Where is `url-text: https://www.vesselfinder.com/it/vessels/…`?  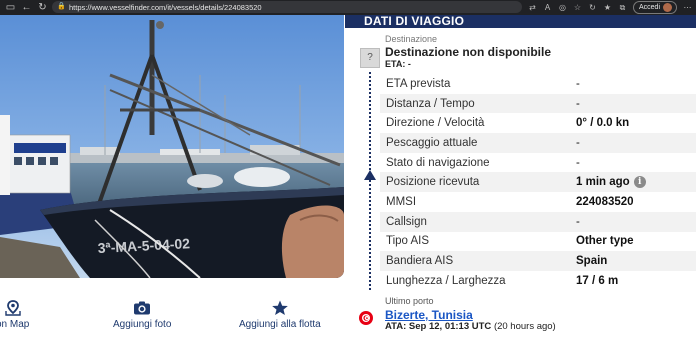
url-text: https://www.vesselfinder.com/it/vessels/… is located at coordinates (165, 7).